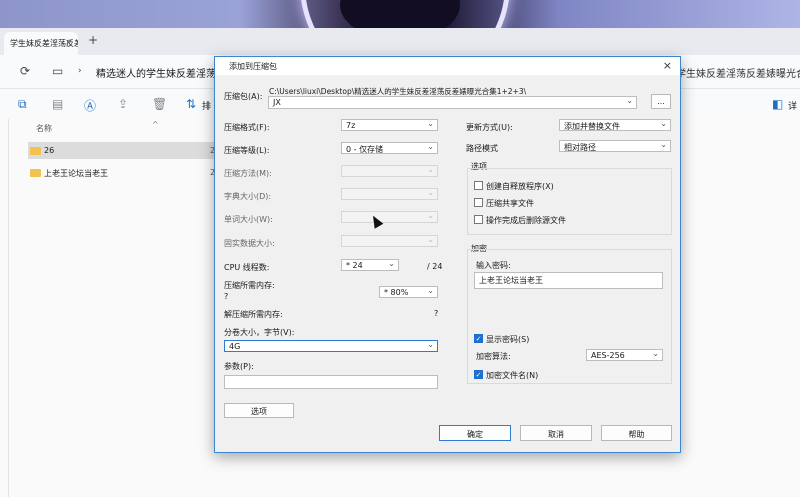 This screenshot has height=497, width=800. I want to click on list-item: 上老王论坛当老王 2, so click(123, 172).